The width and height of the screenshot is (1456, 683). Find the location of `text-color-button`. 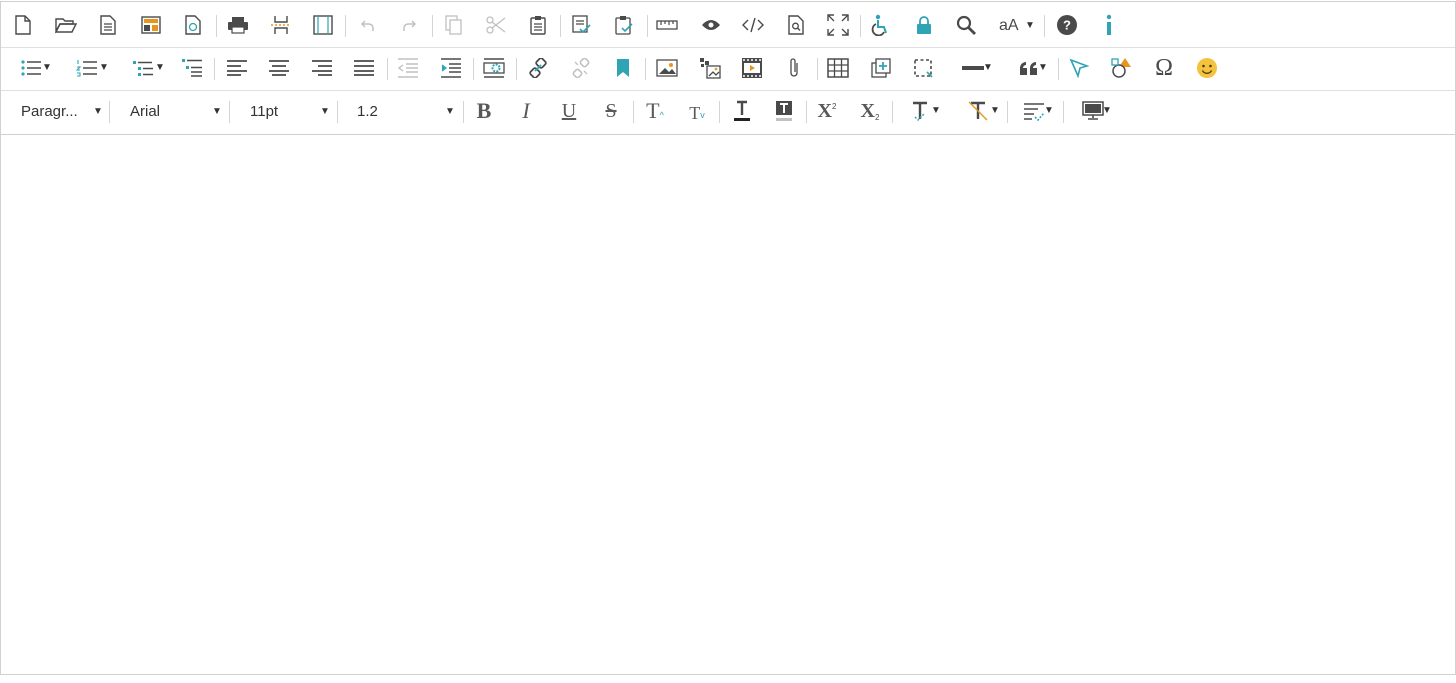

text-color-button is located at coordinates (742, 111).